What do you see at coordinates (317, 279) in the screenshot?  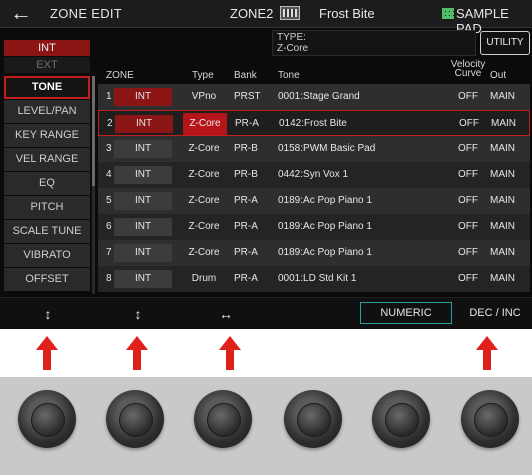 I see `tone-cell: 0001:LD Std Kit 1` at bounding box center [317, 279].